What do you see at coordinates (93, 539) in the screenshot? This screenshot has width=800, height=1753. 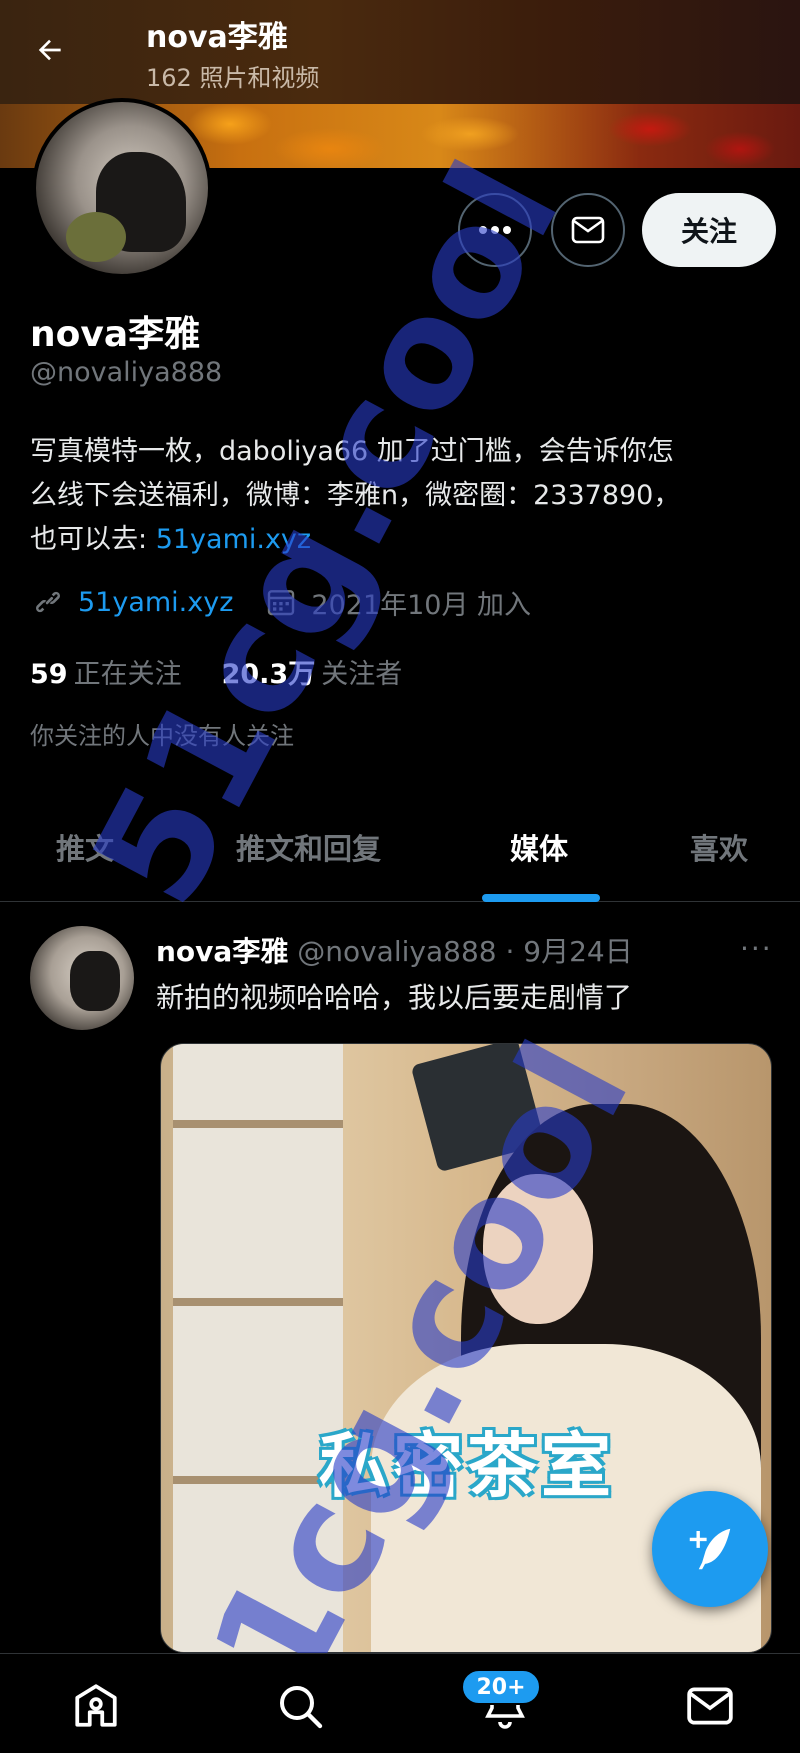 I see `bio-text: 也可以去:` at bounding box center [93, 539].